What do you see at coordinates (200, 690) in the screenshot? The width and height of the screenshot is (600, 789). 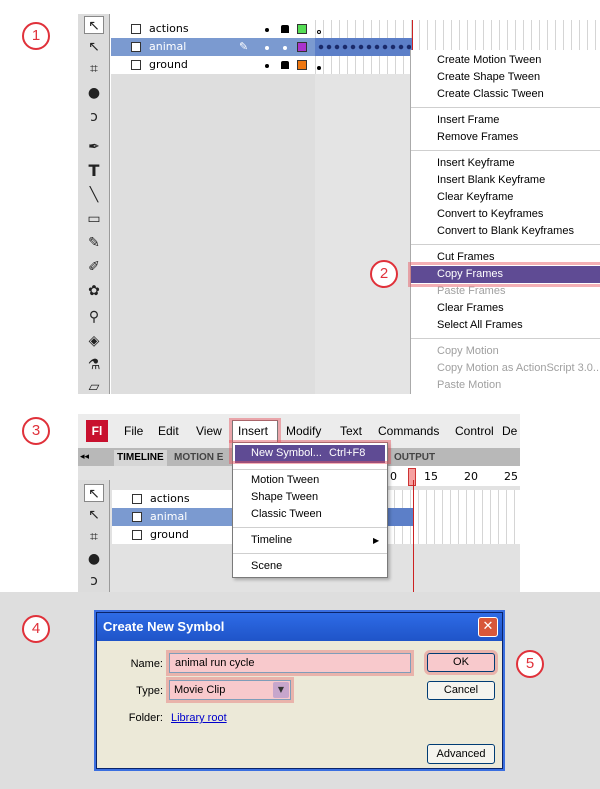 I see `type-select-value: Movie Clip` at bounding box center [200, 690].